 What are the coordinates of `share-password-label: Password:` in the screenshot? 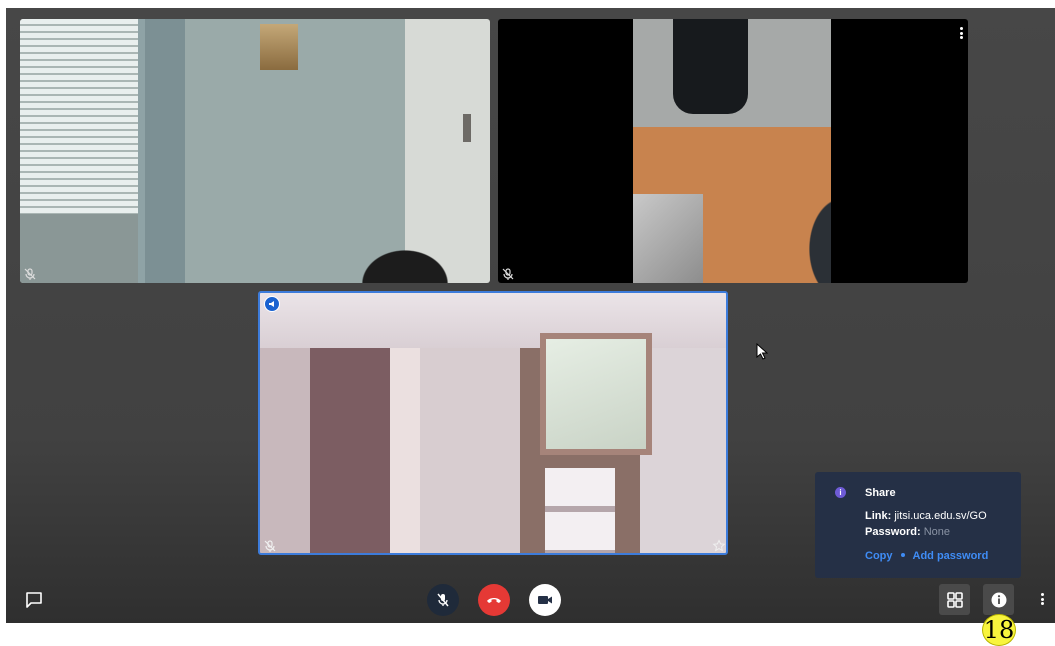 It's located at (893, 532).